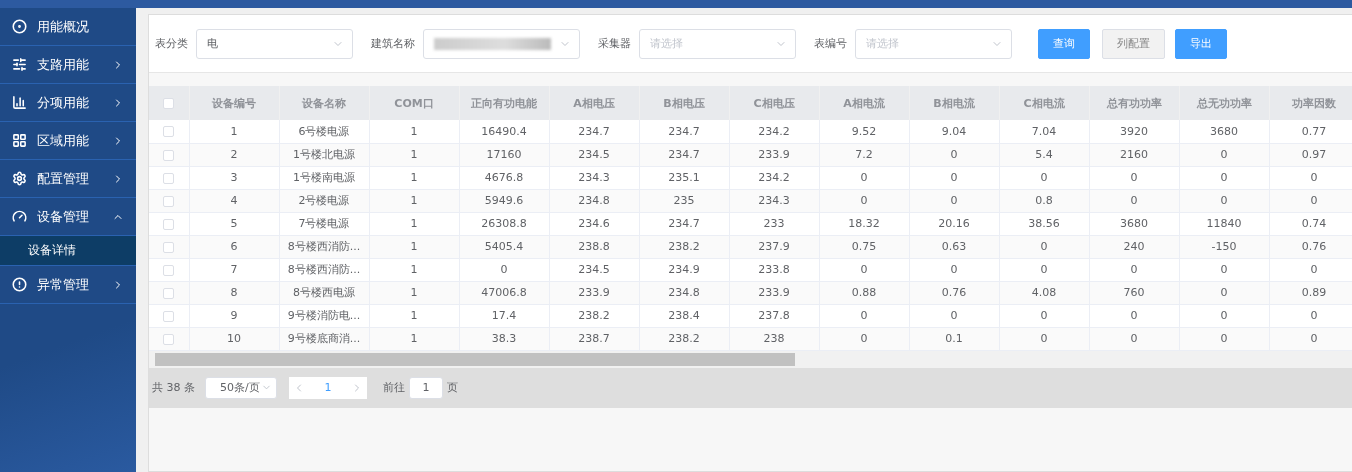 Image resolution: width=1352 pixels, height=472 pixels. What do you see at coordinates (774, 223) in the screenshot?
I see `table-cell: 233` at bounding box center [774, 223].